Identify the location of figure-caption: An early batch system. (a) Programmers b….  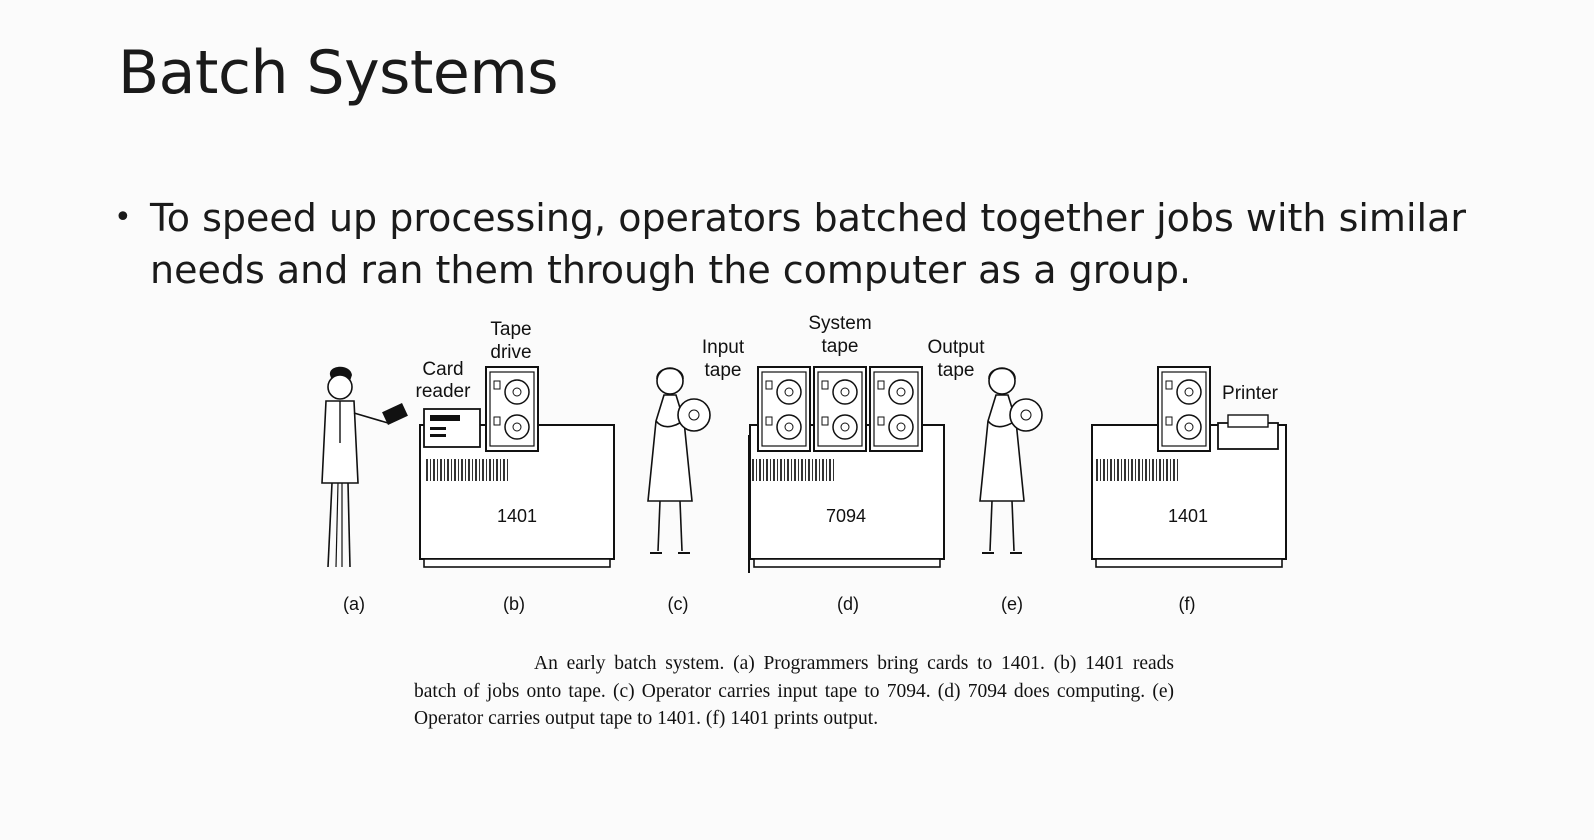
(794, 691).